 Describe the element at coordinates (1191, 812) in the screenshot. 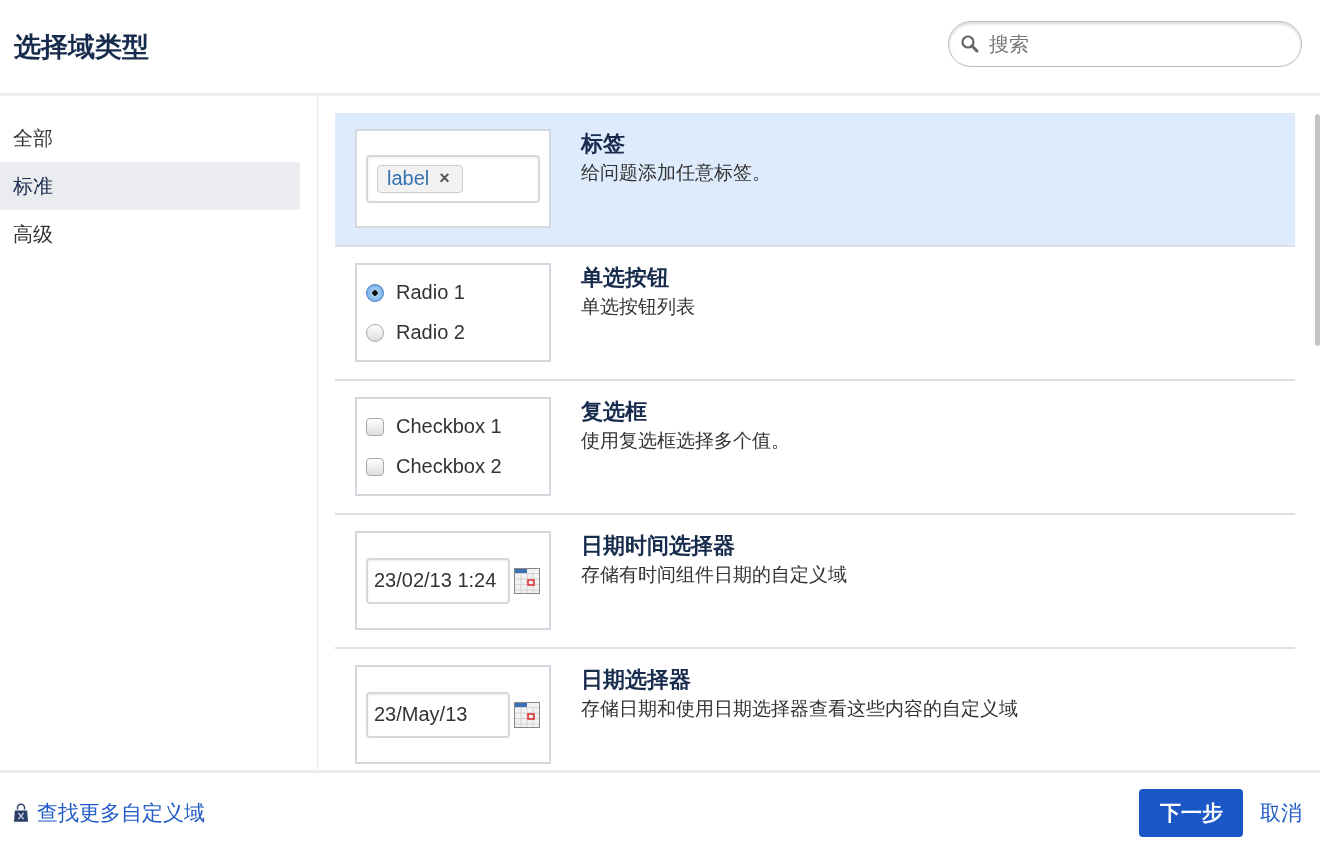

I see `next-button: 下一步` at that location.